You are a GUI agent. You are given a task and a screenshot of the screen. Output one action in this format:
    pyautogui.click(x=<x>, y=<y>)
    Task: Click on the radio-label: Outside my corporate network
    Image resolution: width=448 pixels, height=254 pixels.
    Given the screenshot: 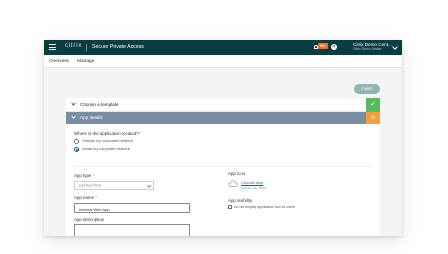 What is the action you would take?
    pyautogui.click(x=107, y=141)
    